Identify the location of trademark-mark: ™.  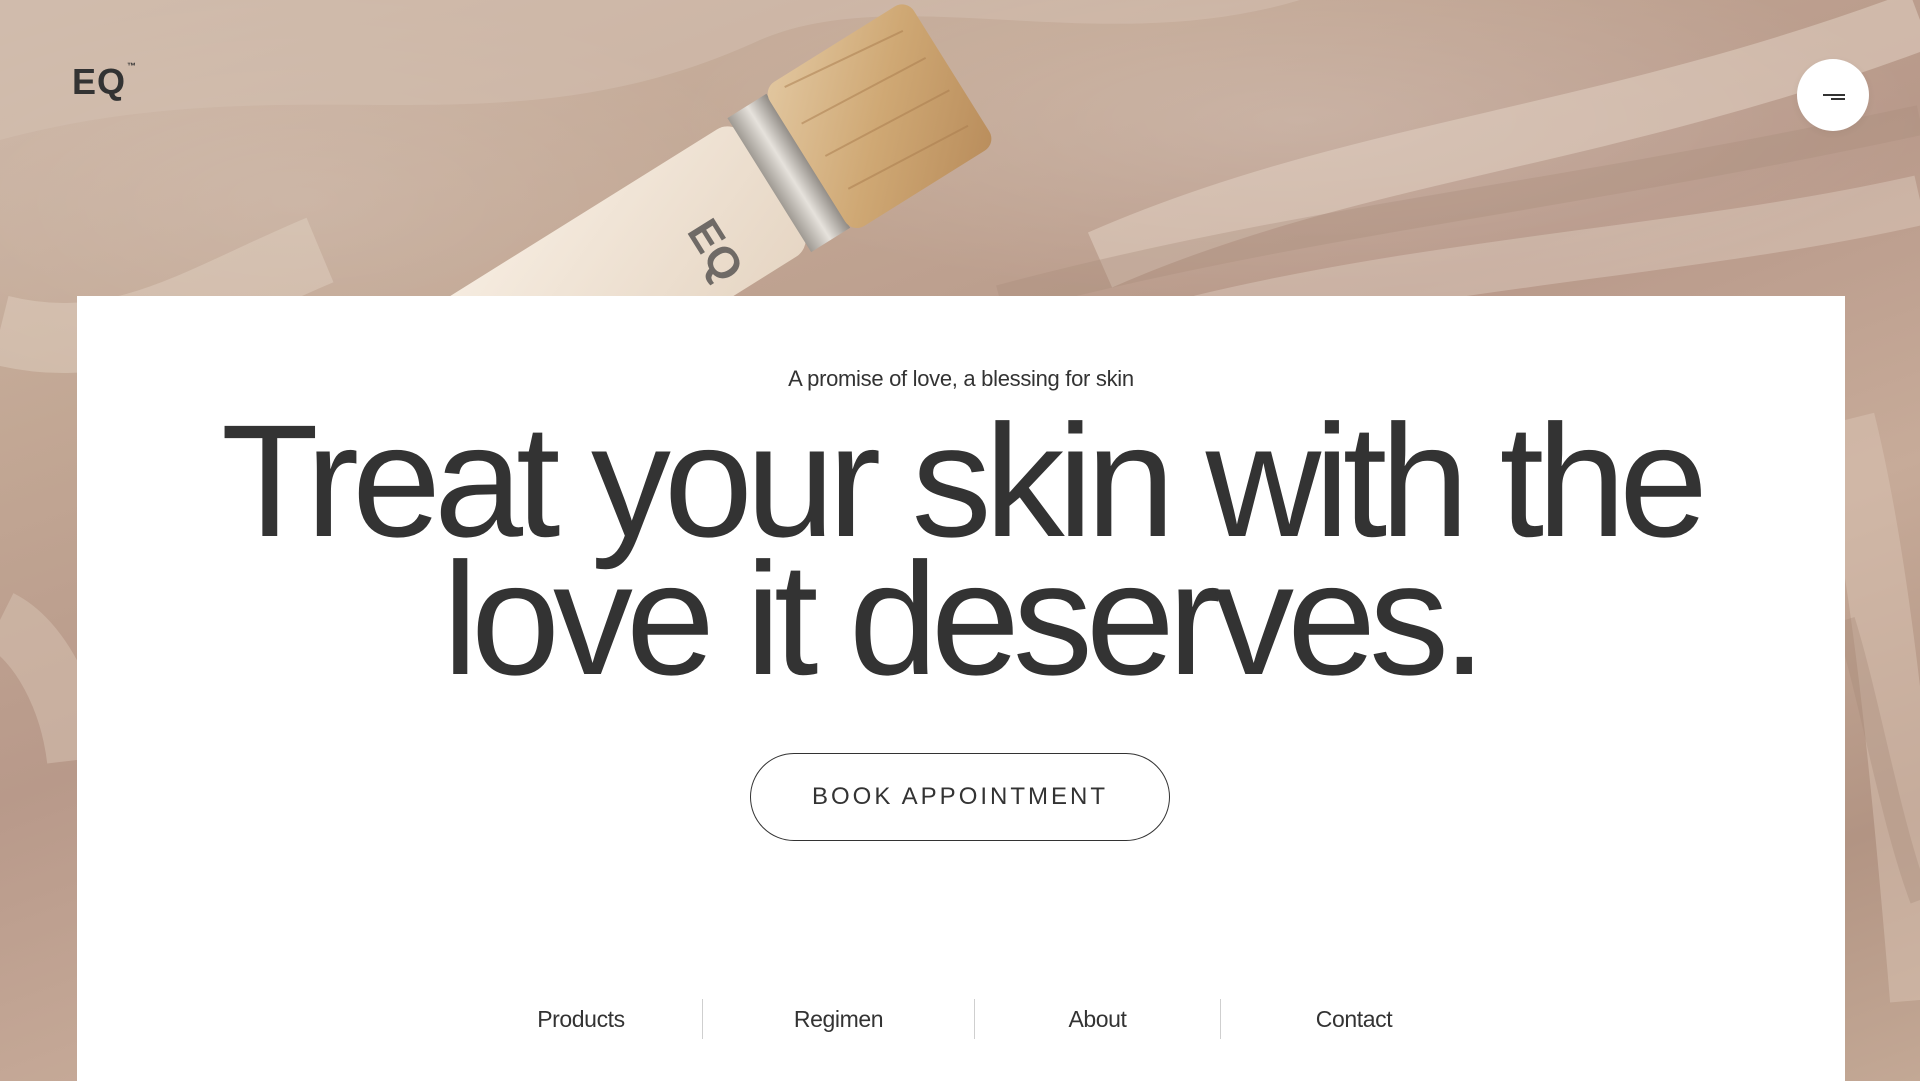
(132, 66).